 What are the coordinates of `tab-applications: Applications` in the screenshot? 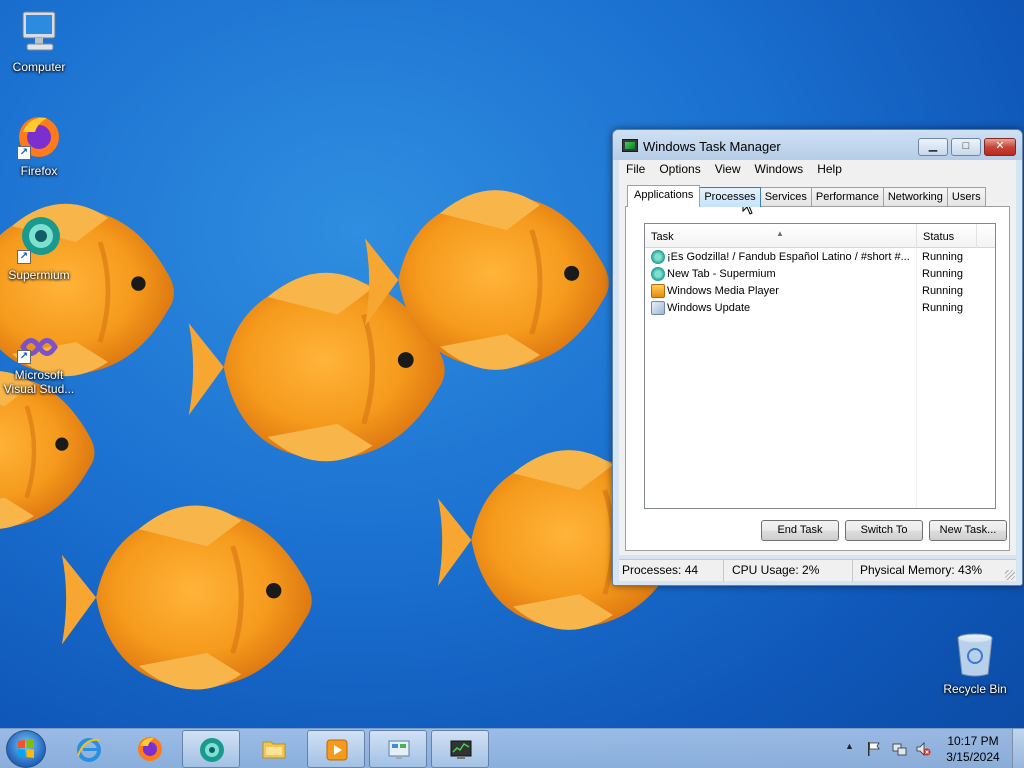 It's located at (664, 196).